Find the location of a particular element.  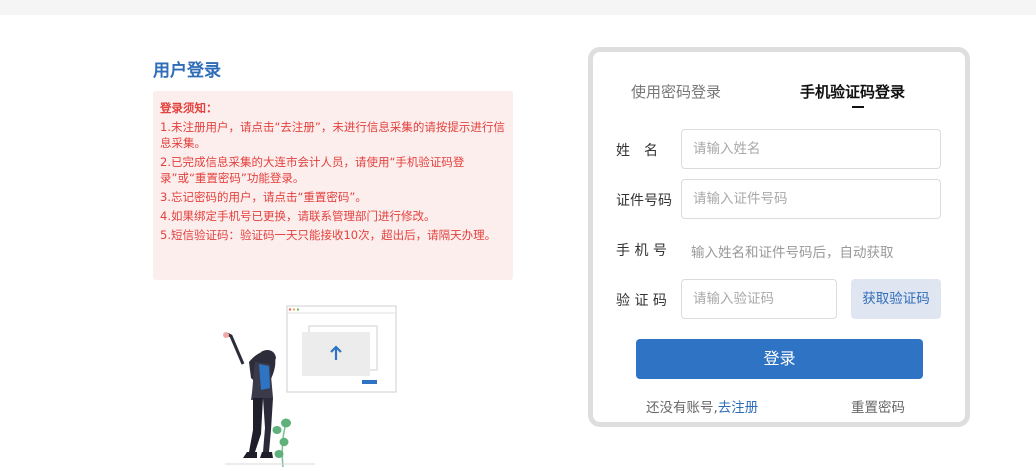

notice-item: 1.未注册用户，请点击“去注册”，未进行信息采集的请按提示进行信息采集。 is located at coordinates (332, 135).